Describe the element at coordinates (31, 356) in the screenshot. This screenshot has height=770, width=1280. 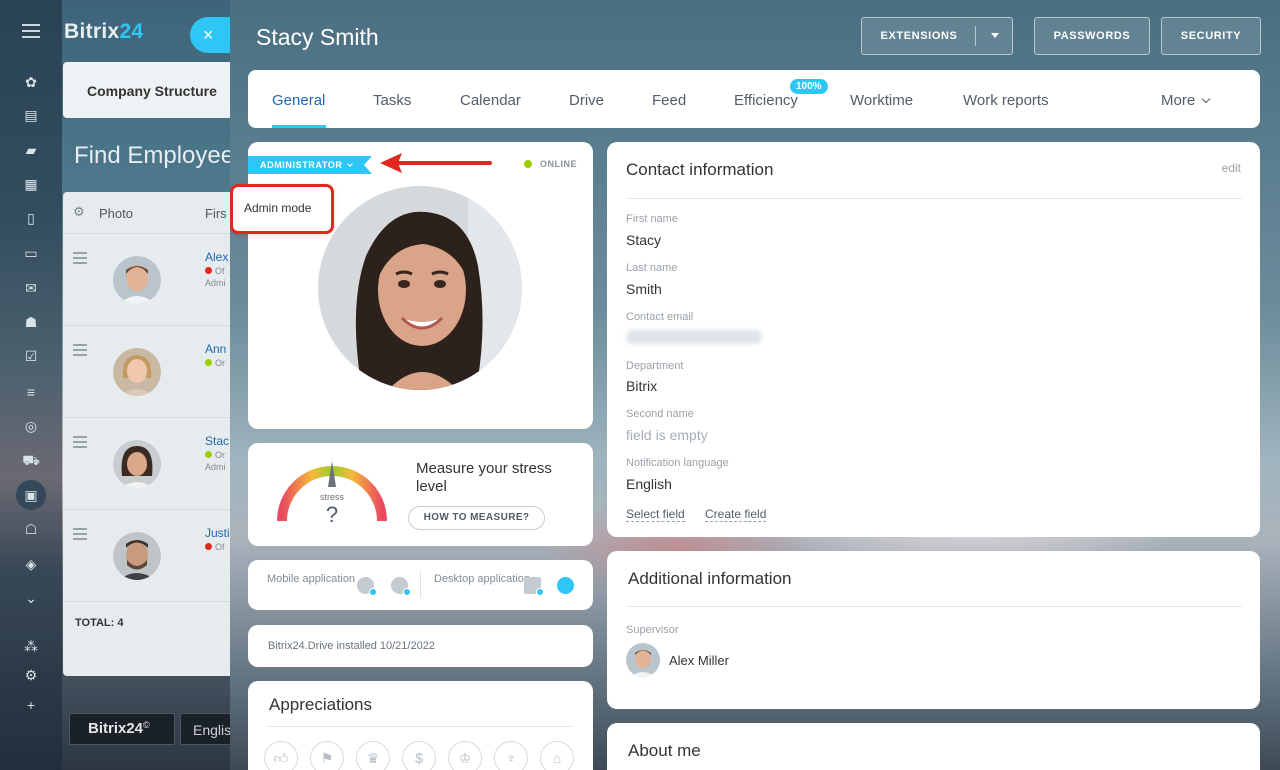
I see `tasks-icon: ☑` at that location.